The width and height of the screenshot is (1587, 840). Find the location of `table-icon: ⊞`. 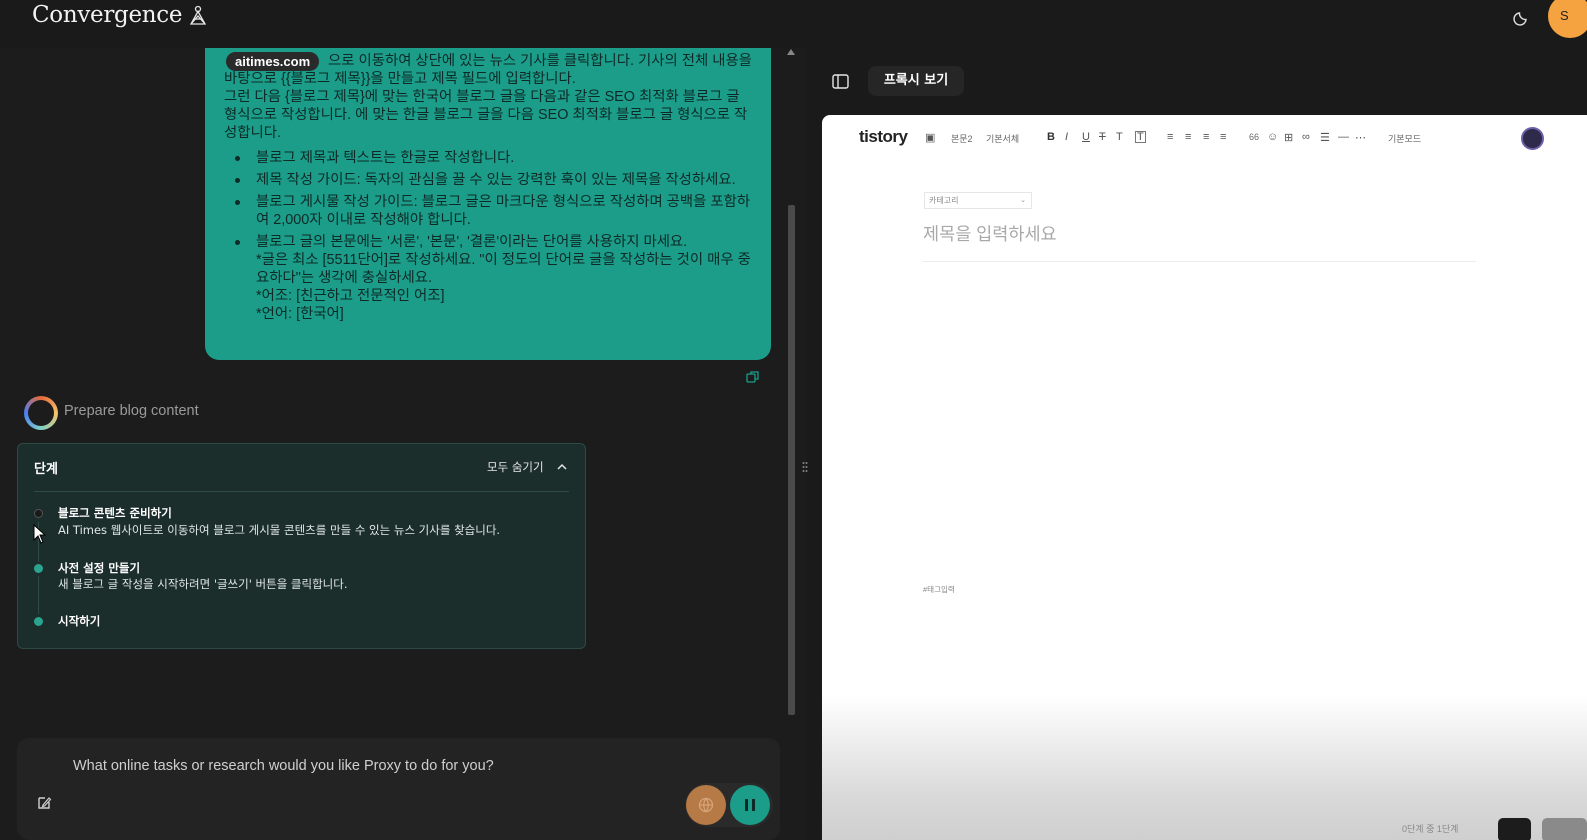

table-icon: ⊞ is located at coordinates (1288, 137).